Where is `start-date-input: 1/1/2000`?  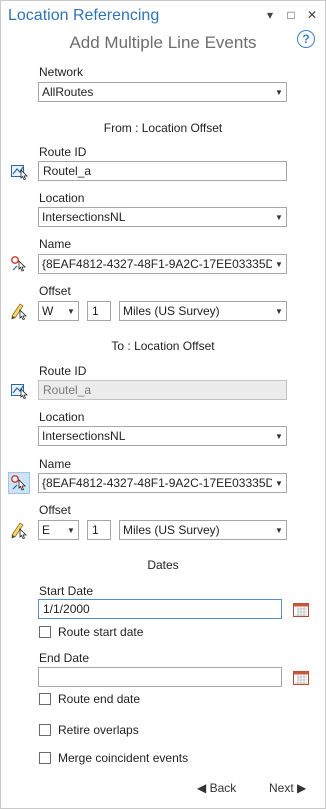 start-date-input: 1/1/2000 is located at coordinates (160, 609).